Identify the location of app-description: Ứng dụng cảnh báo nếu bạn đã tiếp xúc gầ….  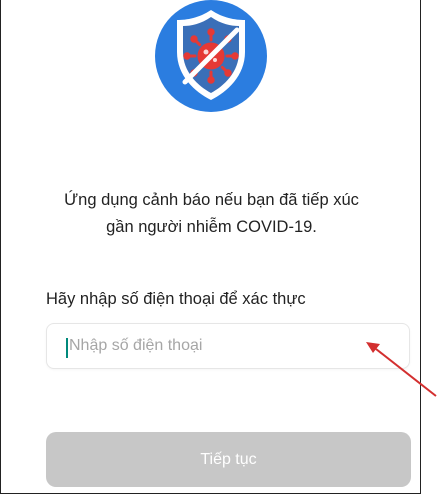
(211, 214).